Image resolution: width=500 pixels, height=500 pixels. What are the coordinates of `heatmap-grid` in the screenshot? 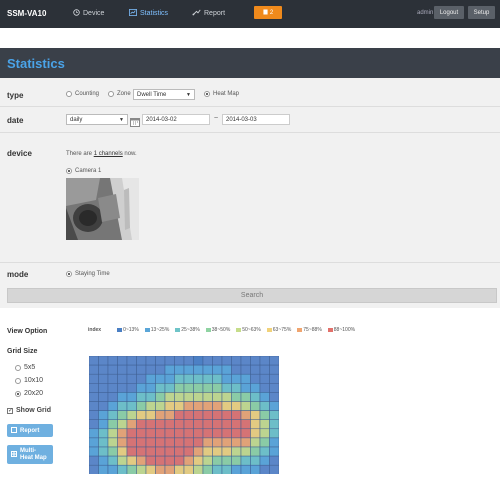 It's located at (184, 415).